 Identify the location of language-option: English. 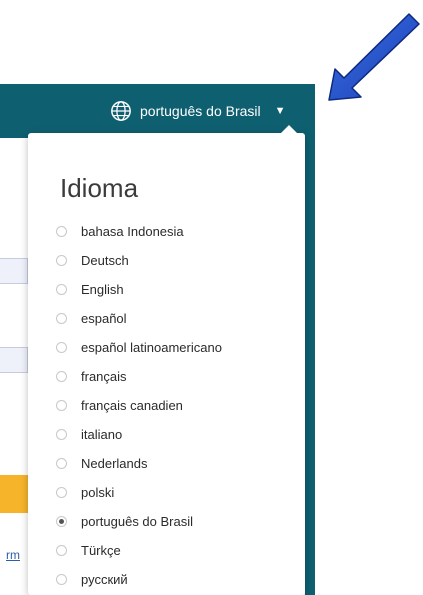
(139, 289).